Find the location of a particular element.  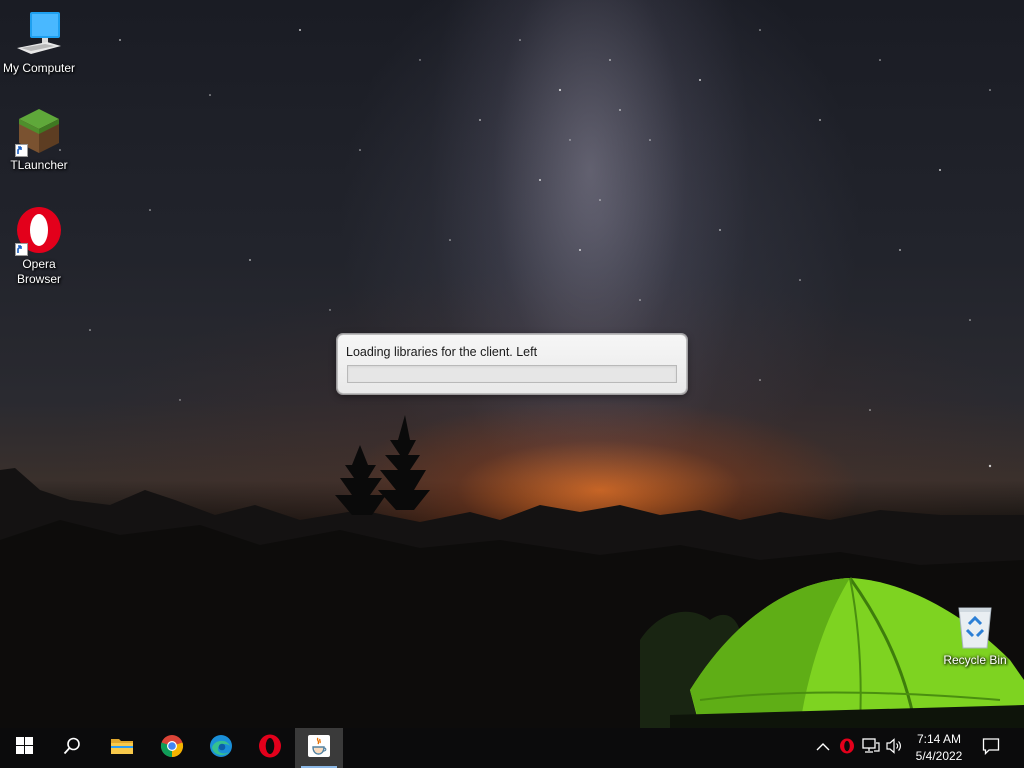

minecraft-grass-block-icon is located at coordinates (39, 132).